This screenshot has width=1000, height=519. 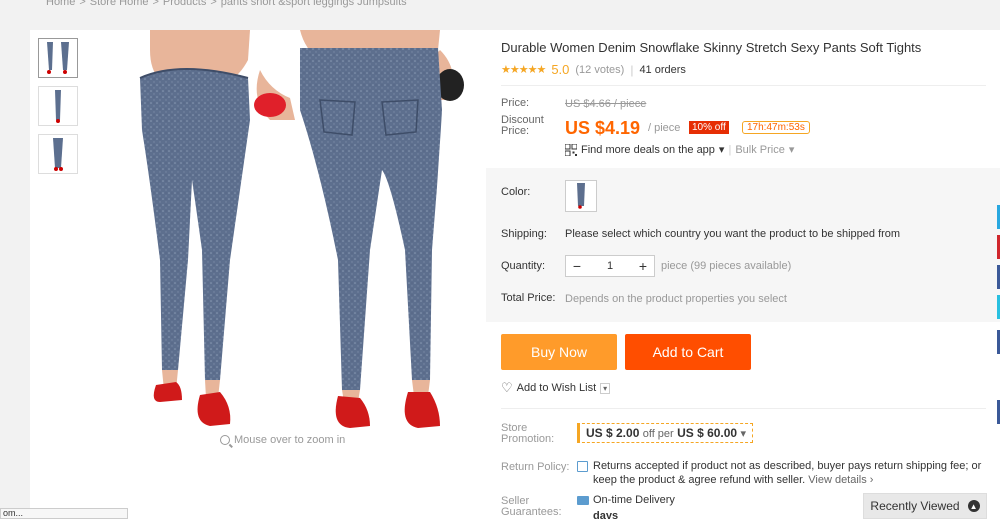 I want to click on color-swatch, so click(x=581, y=196).